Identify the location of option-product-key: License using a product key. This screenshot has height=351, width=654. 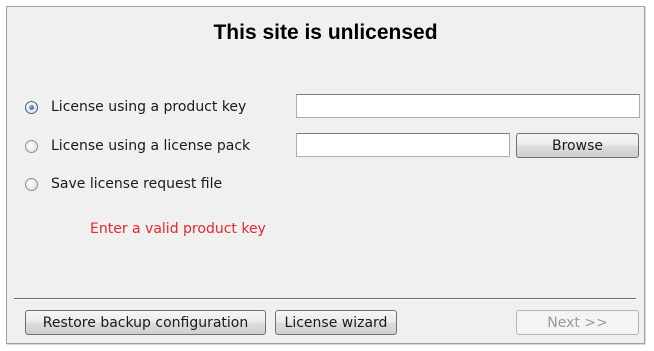
(135, 107).